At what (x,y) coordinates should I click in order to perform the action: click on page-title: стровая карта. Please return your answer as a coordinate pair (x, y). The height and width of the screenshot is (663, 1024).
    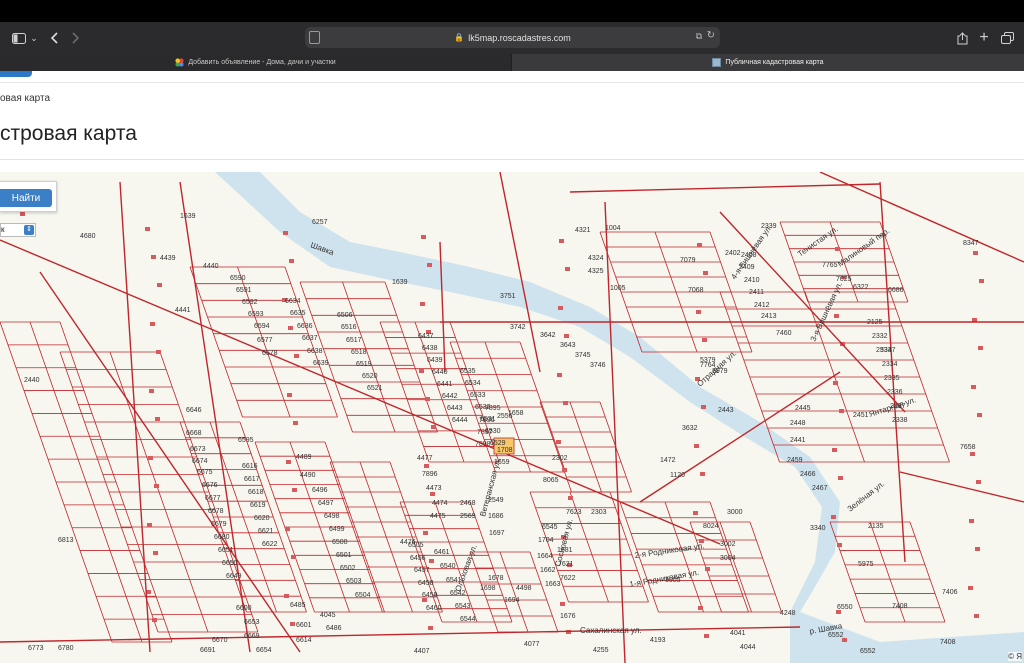
    Looking at the image, I should click on (68, 133).